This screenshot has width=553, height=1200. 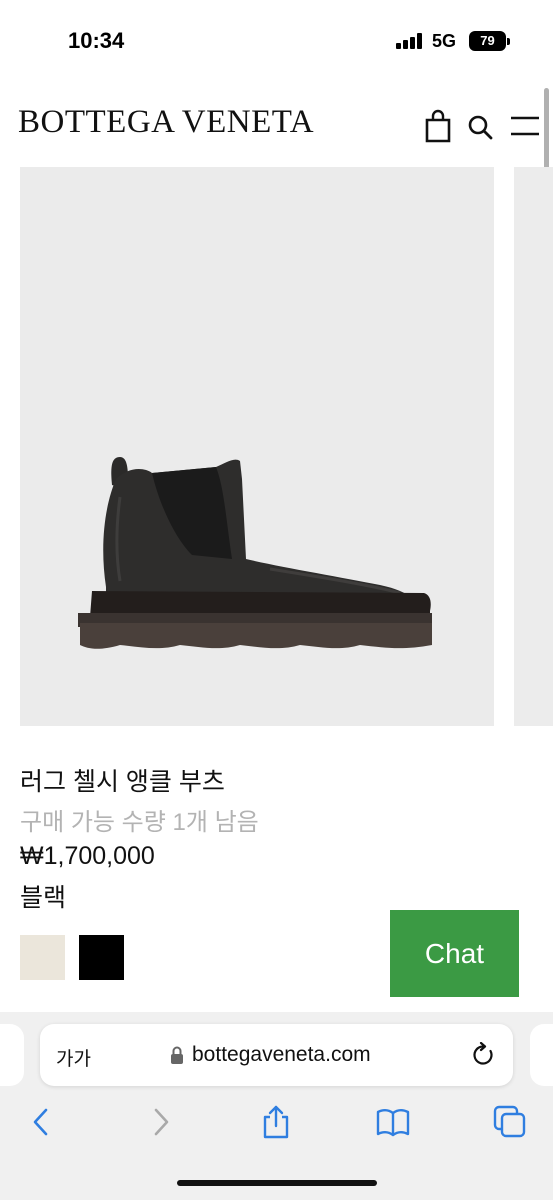 What do you see at coordinates (160, 1122) in the screenshot?
I see `forward-icon` at bounding box center [160, 1122].